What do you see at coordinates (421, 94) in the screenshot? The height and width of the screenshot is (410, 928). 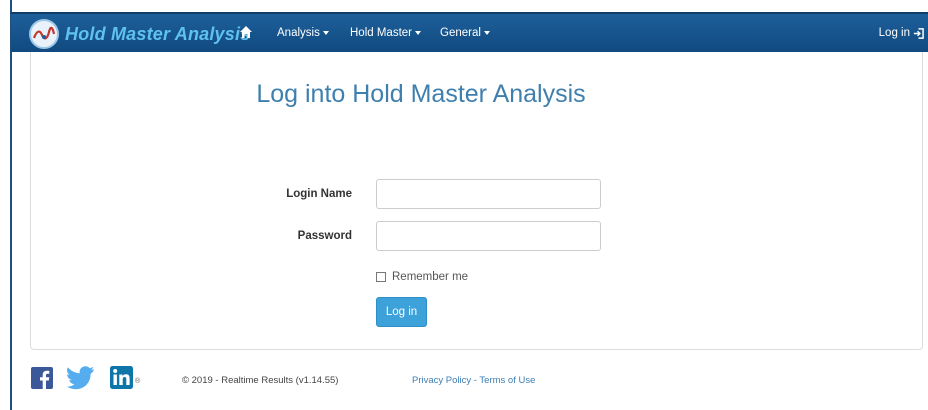 I see `page-title: Log into Hold Master Analysis` at bounding box center [421, 94].